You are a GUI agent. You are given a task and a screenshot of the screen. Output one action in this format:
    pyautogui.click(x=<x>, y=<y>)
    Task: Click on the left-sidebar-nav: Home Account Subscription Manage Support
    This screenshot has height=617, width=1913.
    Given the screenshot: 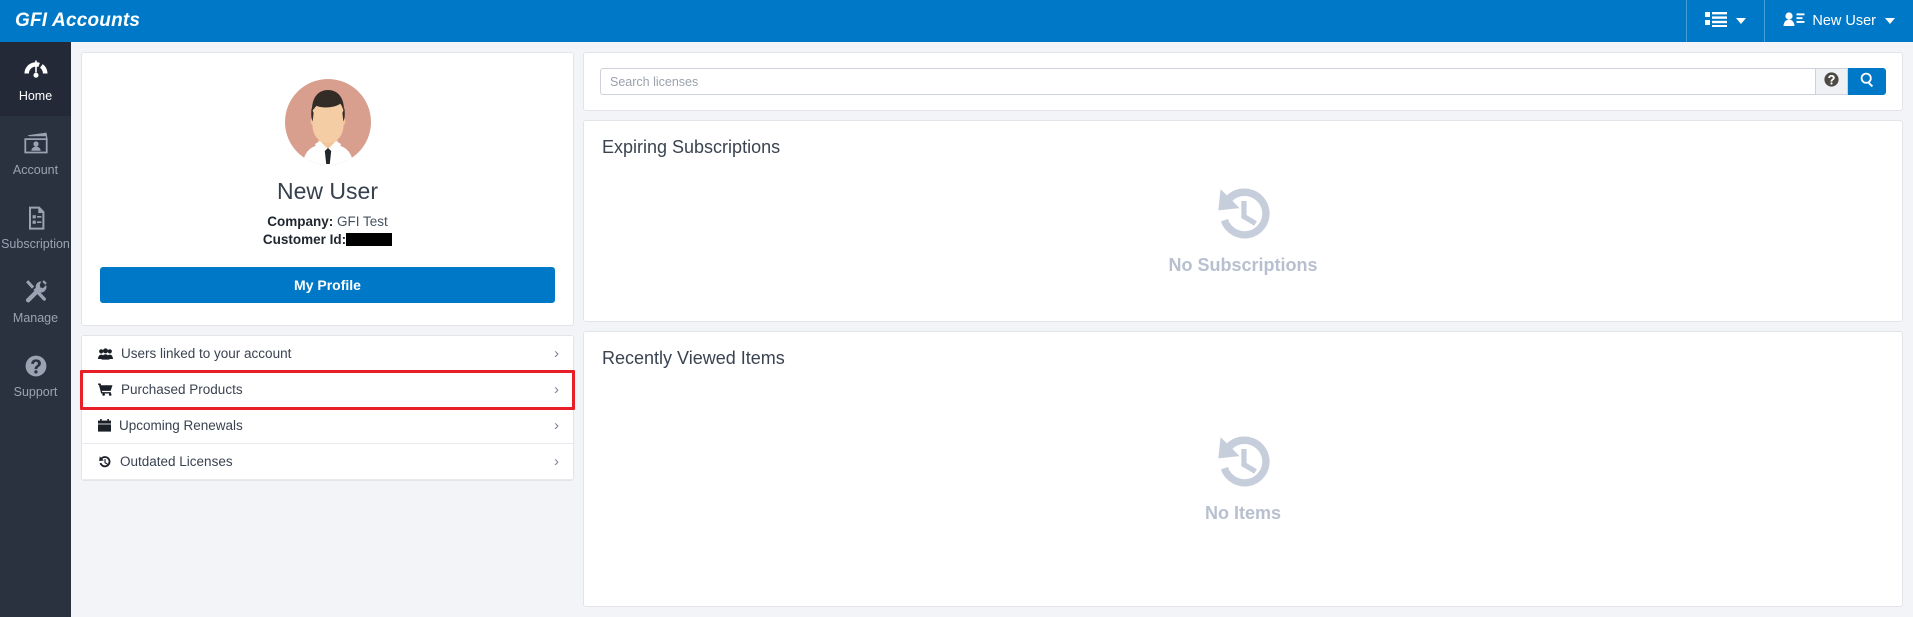 What is the action you would take?
    pyautogui.click(x=35, y=329)
    